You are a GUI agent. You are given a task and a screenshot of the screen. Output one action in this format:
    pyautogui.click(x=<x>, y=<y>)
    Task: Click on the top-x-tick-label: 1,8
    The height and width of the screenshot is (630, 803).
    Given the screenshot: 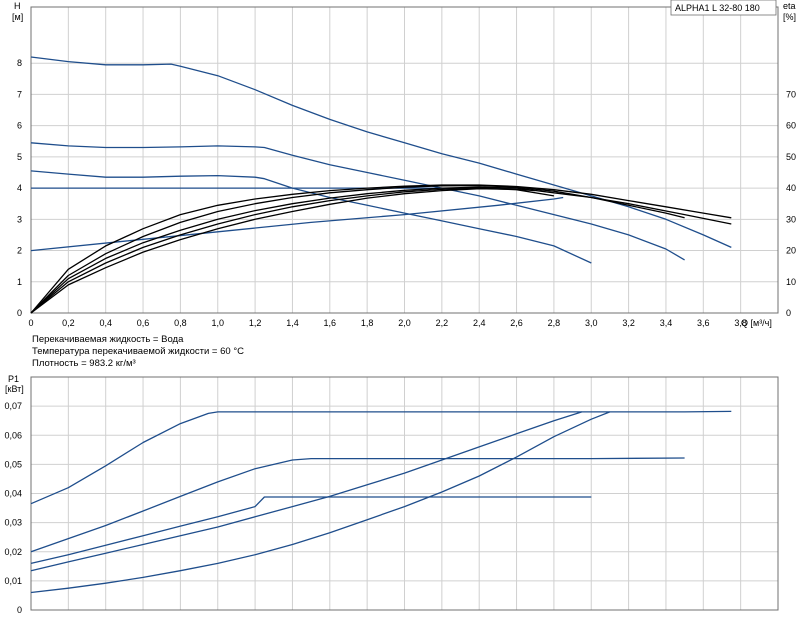 What is the action you would take?
    pyautogui.click(x=367, y=323)
    